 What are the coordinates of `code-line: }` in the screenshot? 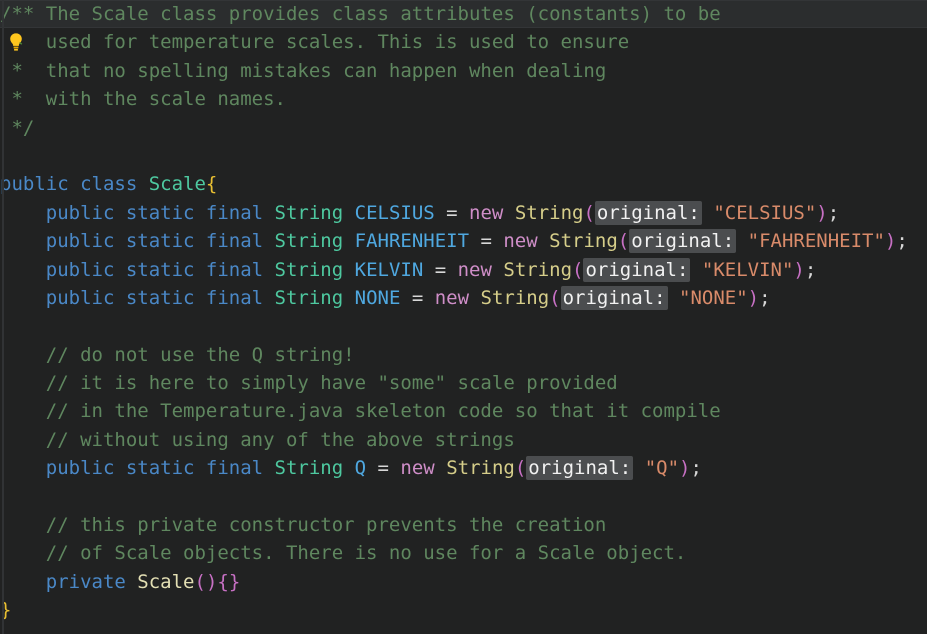 It's located at (463, 610).